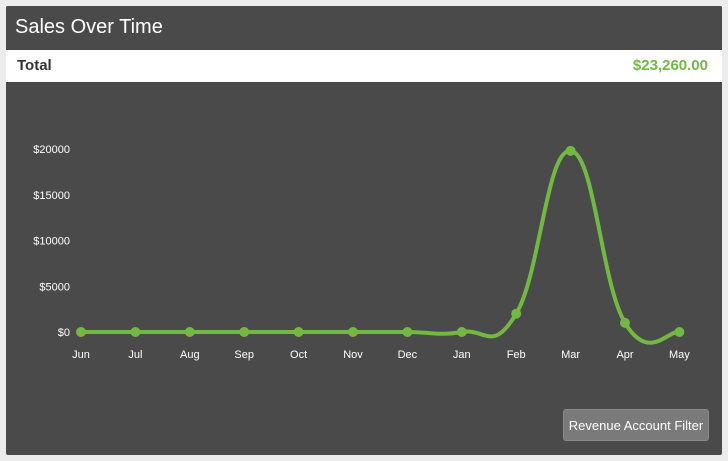 The image size is (728, 461). Describe the element at coordinates (516, 355) in the screenshot. I see `x-tick-label: Feb` at that location.